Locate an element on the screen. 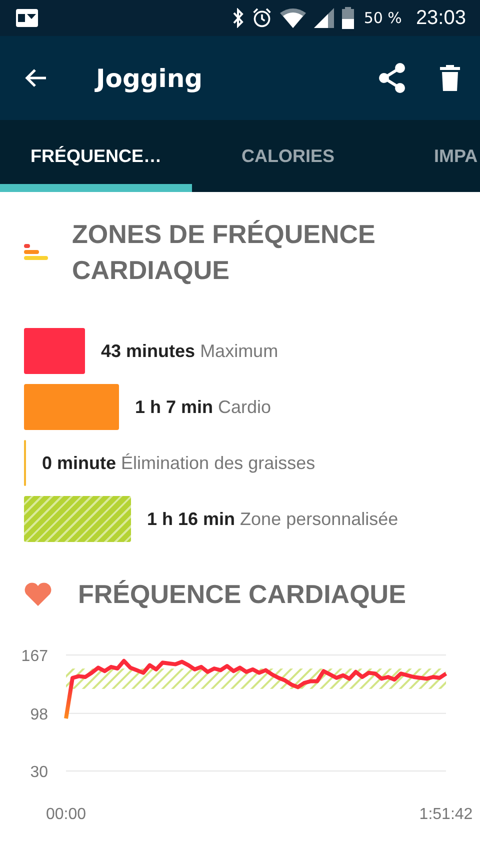  tab: IMPA is located at coordinates (455, 156).